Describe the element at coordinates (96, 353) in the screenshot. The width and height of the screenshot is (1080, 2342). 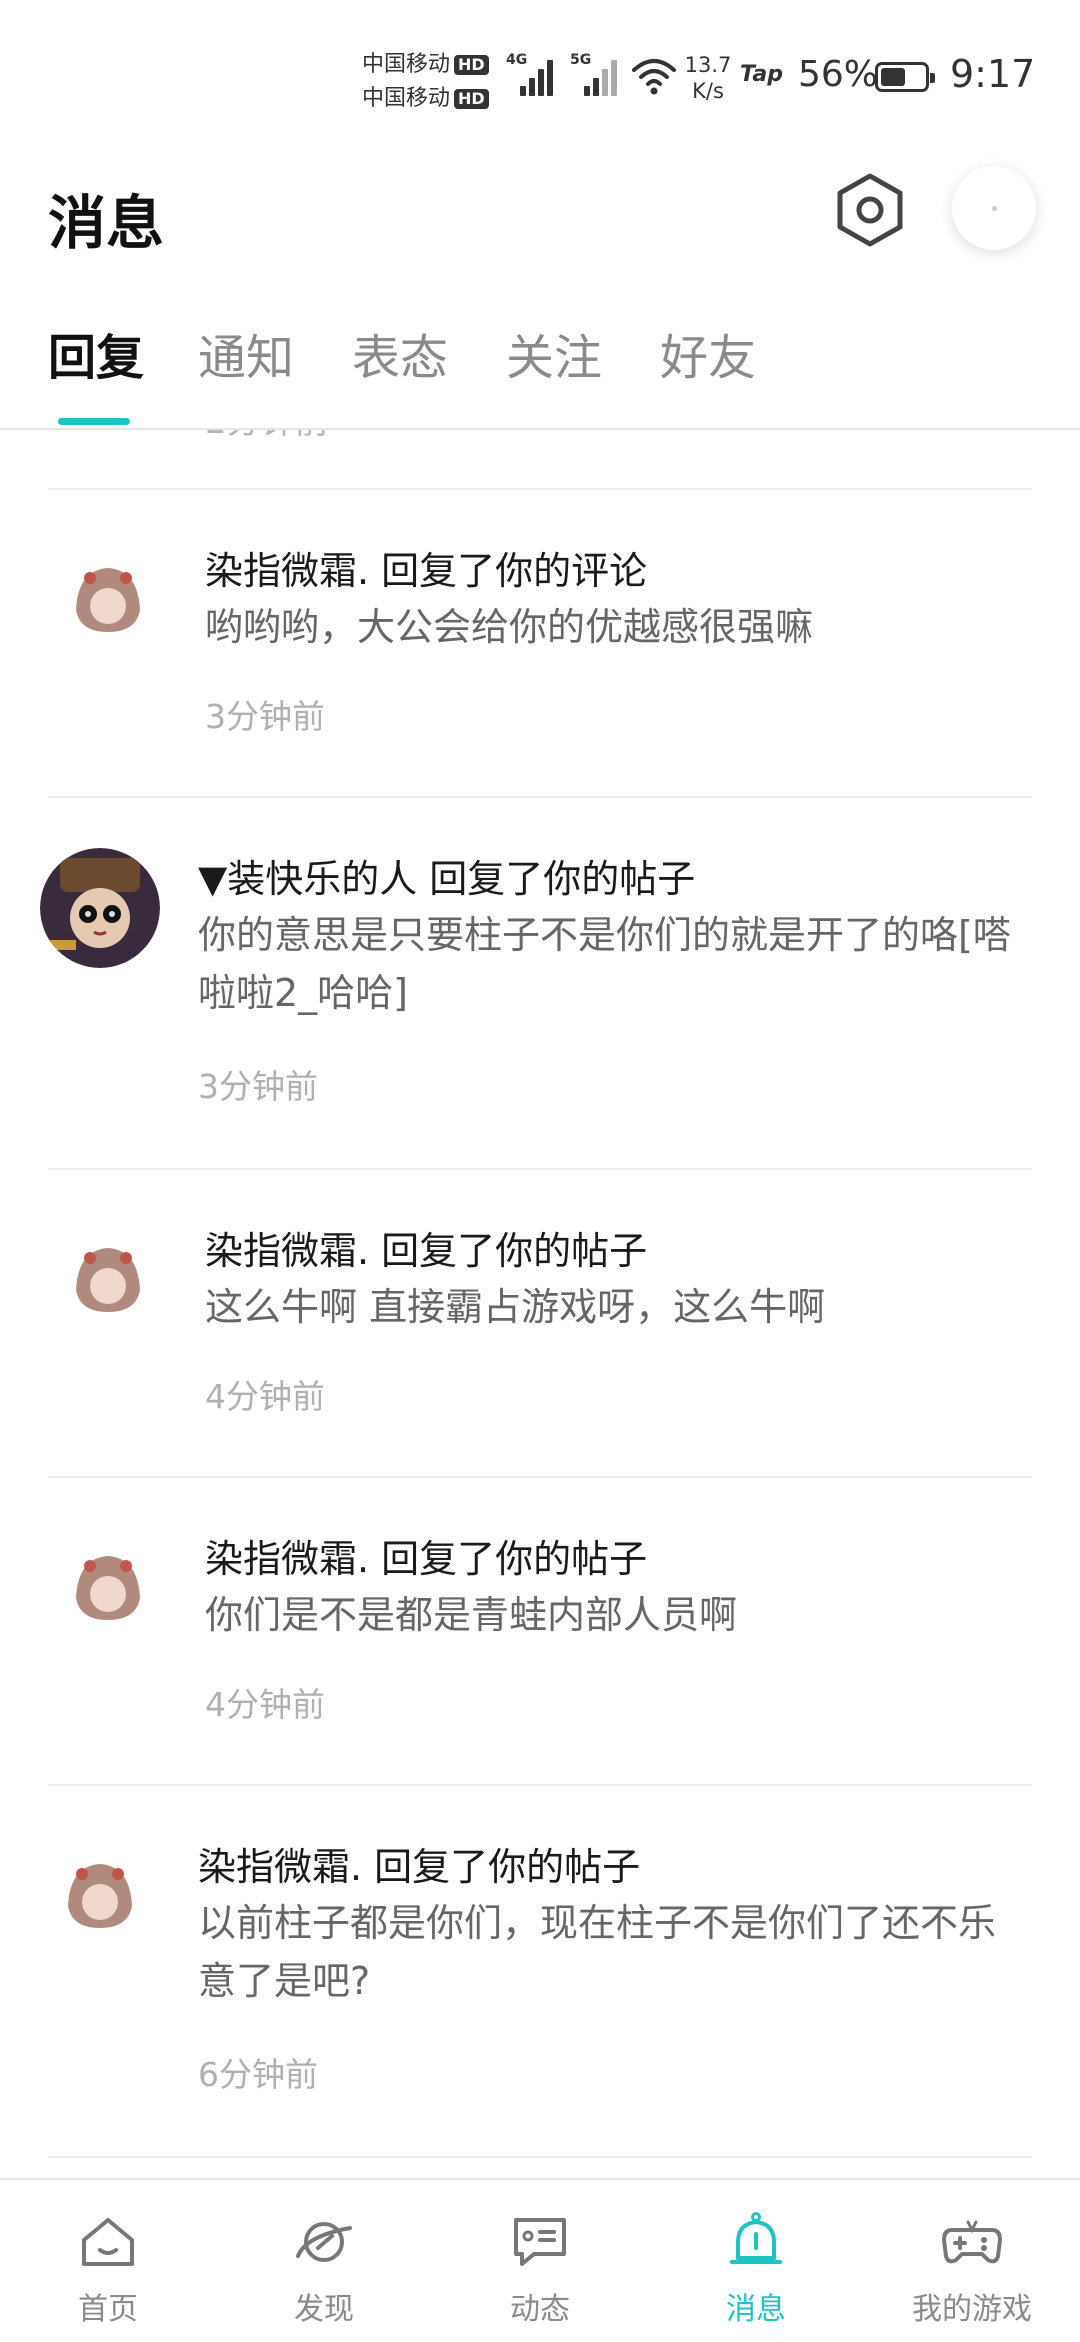
I see `tab-reply: 回复` at that location.